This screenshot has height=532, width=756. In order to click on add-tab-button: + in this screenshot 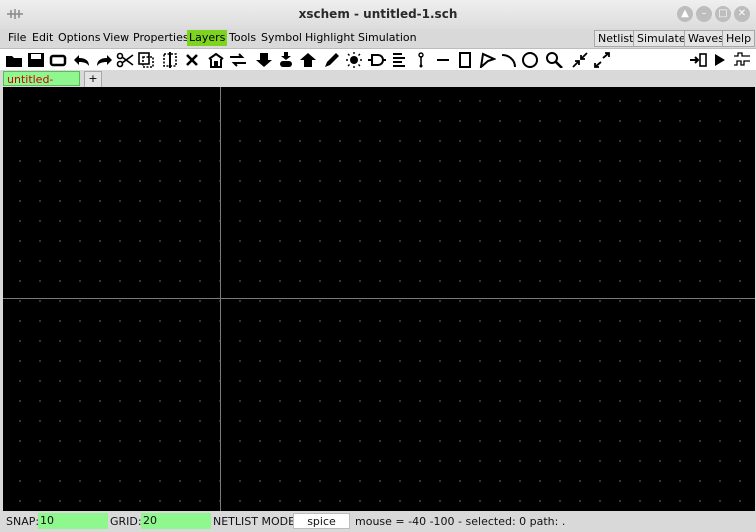, I will do `click(93, 79)`.